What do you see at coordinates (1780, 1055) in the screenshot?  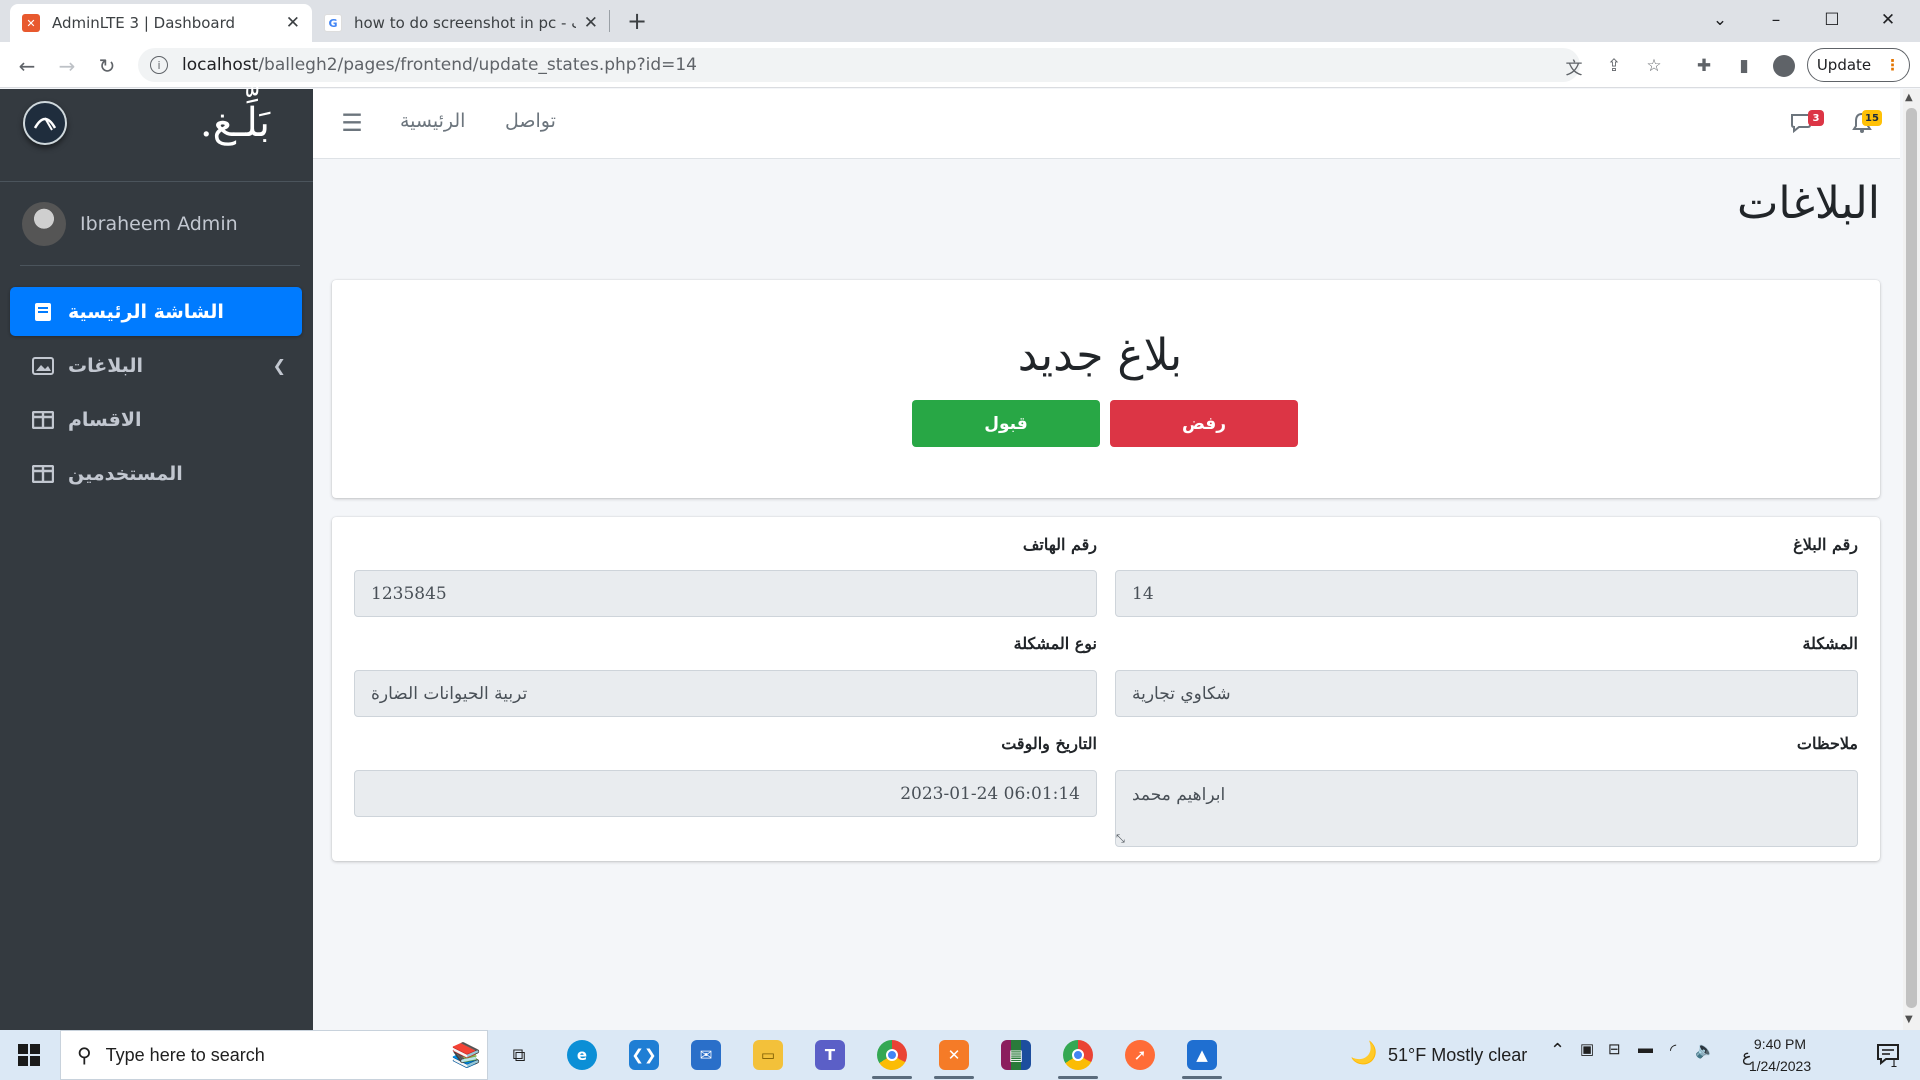 I see `taskbar-clock: 9:40 PM 1/24/2023` at bounding box center [1780, 1055].